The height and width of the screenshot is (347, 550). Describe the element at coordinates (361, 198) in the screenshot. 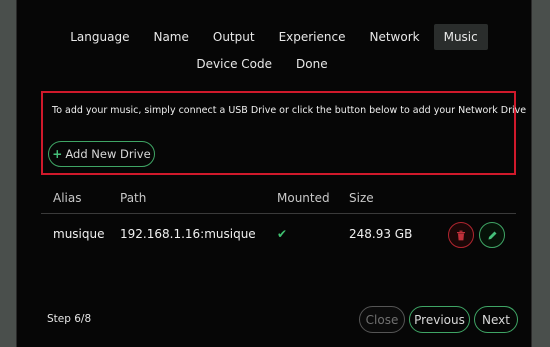

I see `column-header-size: Size` at that location.